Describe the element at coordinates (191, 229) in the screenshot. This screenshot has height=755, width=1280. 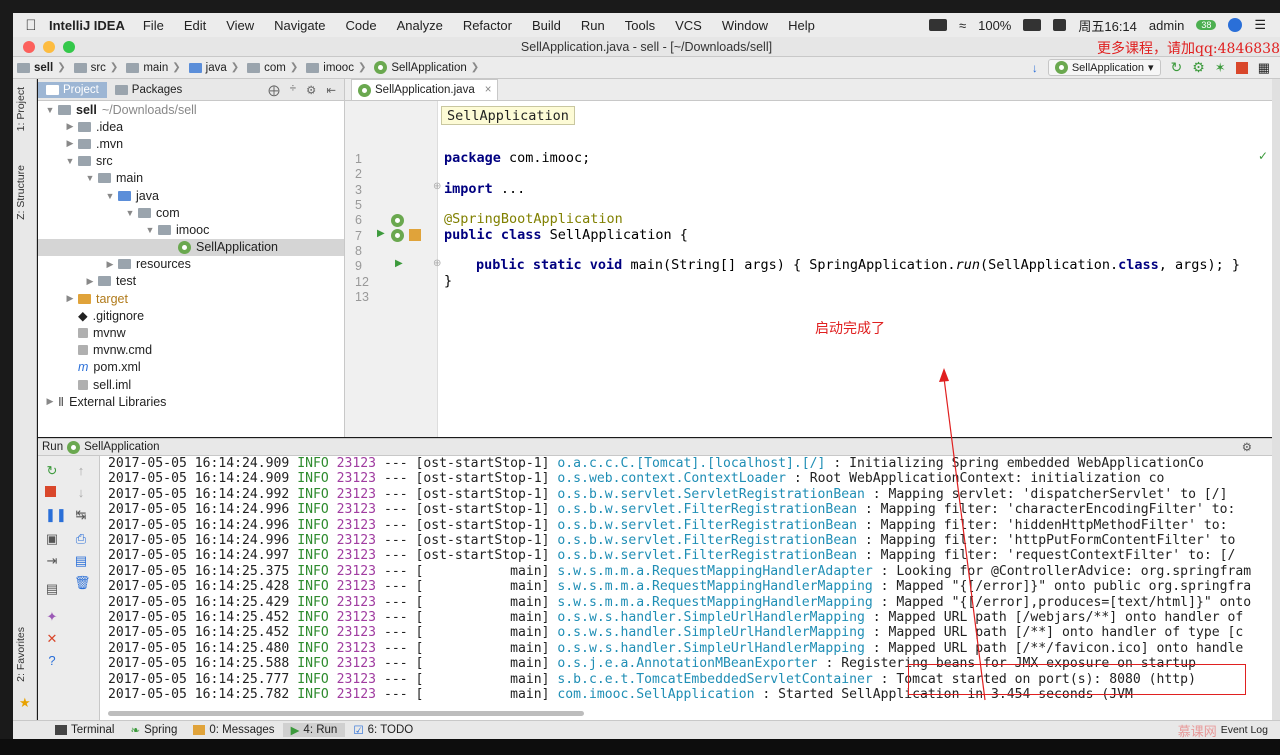
I see `tree-item: ▼ imooc` at that location.